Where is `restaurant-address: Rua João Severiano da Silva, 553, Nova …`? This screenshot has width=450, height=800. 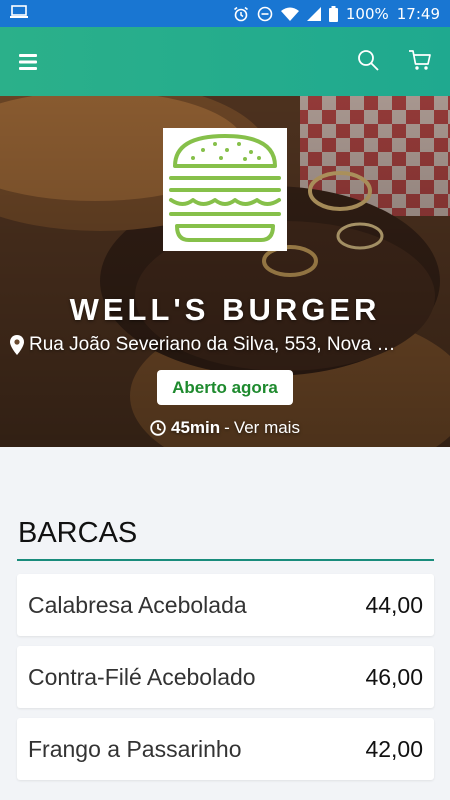 restaurant-address: Rua João Severiano da Silva, 553, Nova … is located at coordinates (212, 344).